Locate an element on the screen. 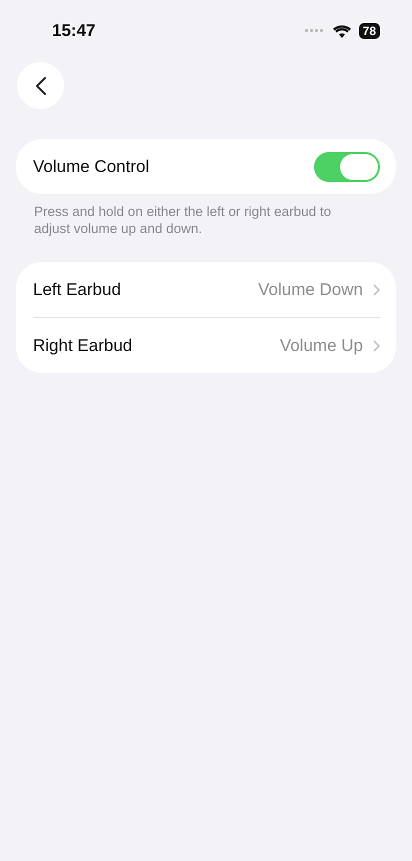  volume-control-switch is located at coordinates (347, 167).